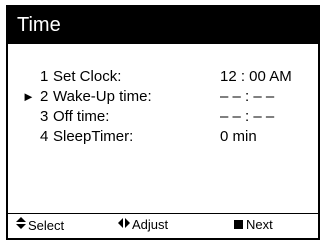 The width and height of the screenshot is (330, 248). I want to click on menu-item-sleep-timer: 4 SleepTimer: 0 min, so click(163, 137).